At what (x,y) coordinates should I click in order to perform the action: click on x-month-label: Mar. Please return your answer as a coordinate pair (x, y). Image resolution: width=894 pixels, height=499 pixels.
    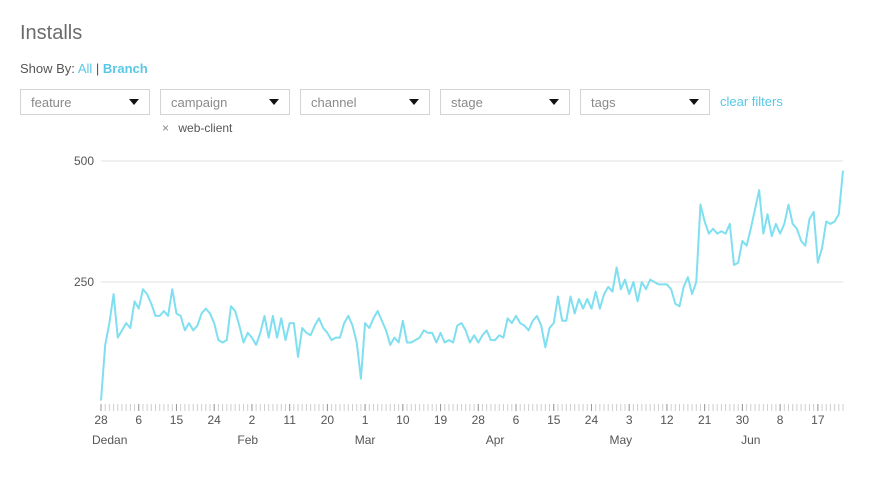
    Looking at the image, I should click on (365, 440).